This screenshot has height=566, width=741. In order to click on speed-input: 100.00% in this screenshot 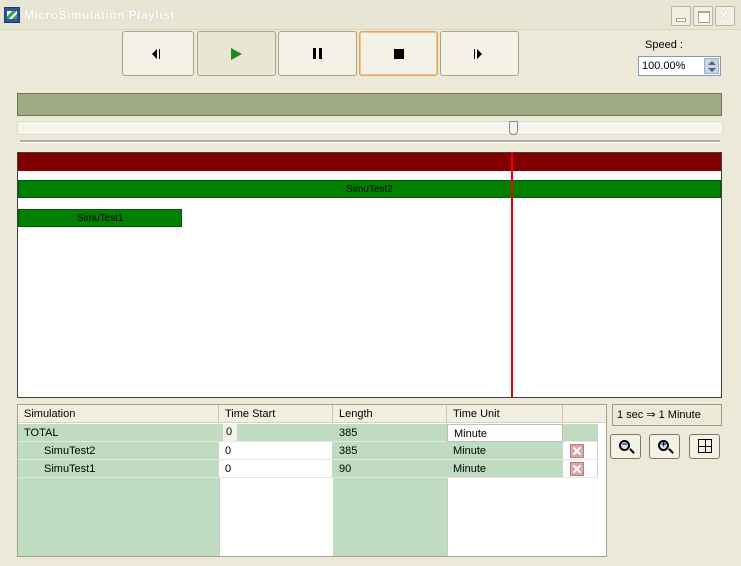, I will do `click(679, 66)`.